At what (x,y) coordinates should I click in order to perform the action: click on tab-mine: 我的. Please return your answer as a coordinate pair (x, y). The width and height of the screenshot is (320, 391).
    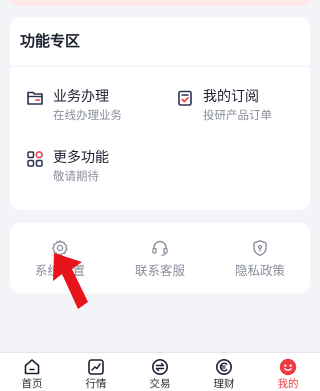
    Looking at the image, I should click on (288, 372).